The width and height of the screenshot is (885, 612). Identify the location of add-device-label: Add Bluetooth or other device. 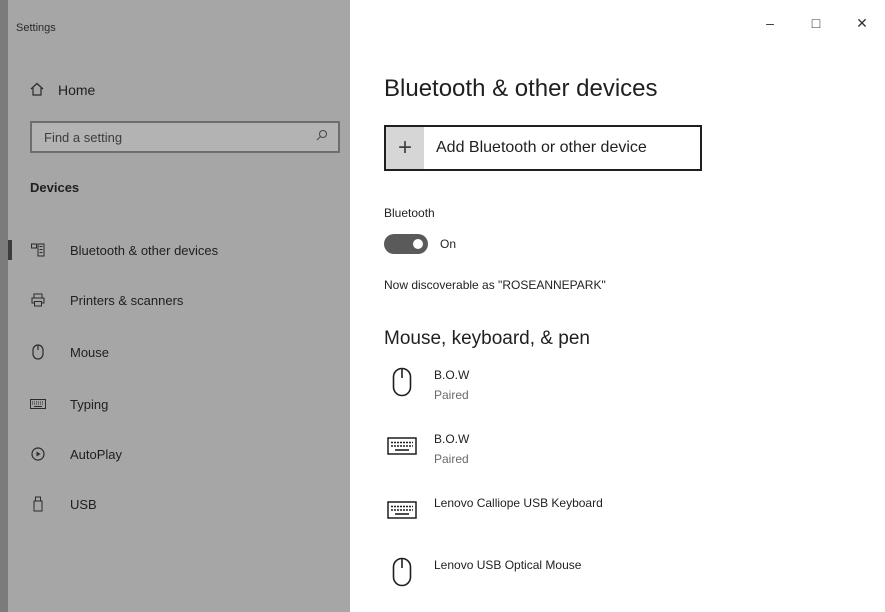
(541, 147).